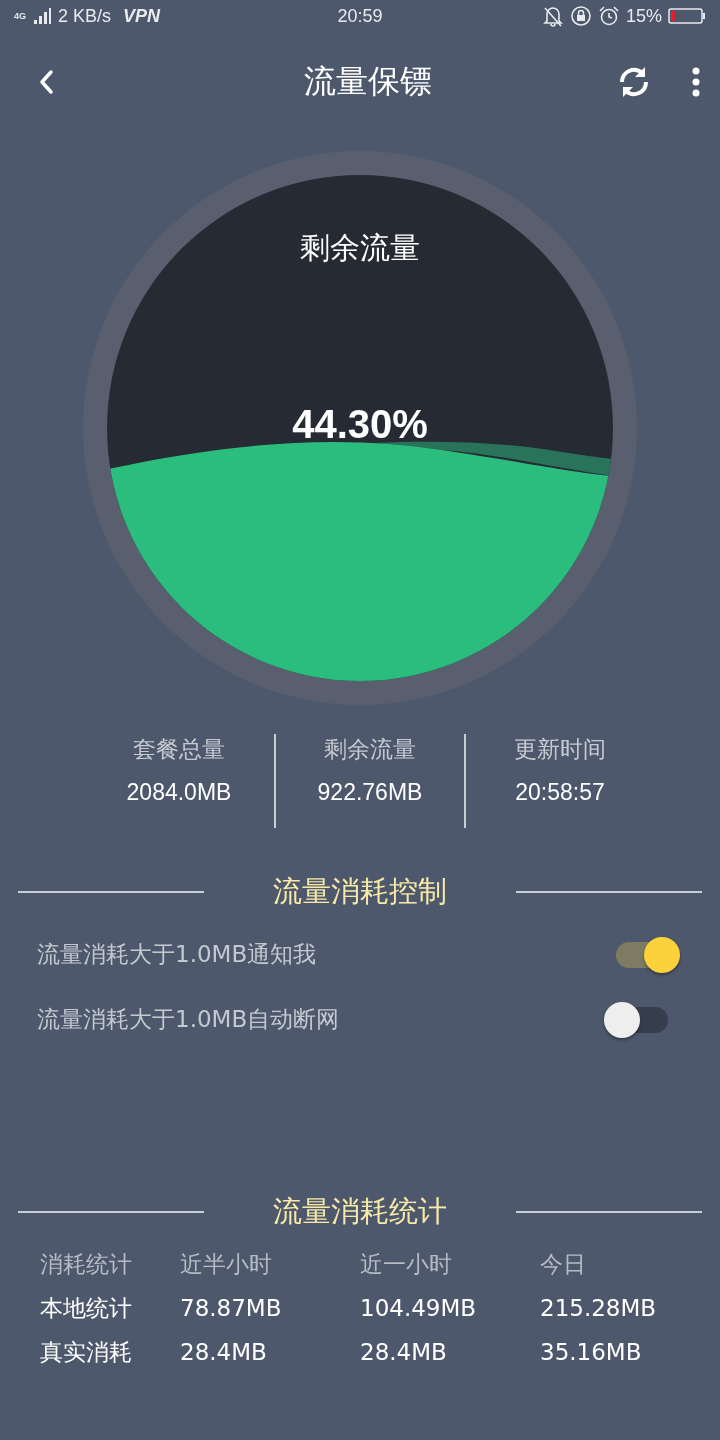 Image resolution: width=720 pixels, height=1440 pixels. Describe the element at coordinates (86, 1308) in the screenshot. I see `row-header: 本地统计` at that location.